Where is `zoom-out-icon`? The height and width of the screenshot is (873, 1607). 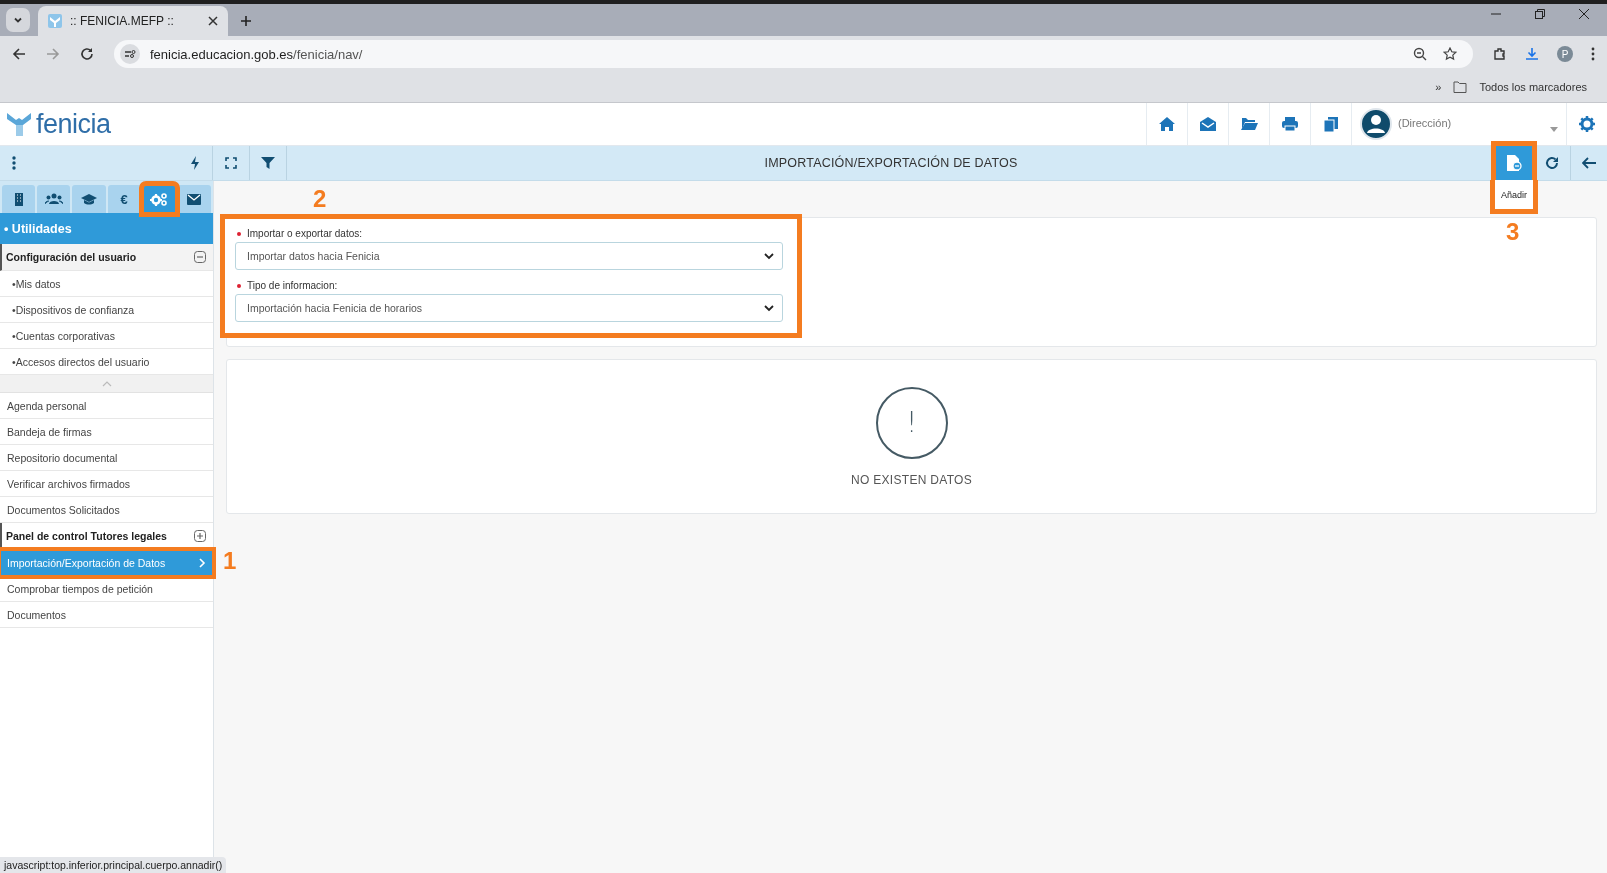 zoom-out-icon is located at coordinates (1420, 54).